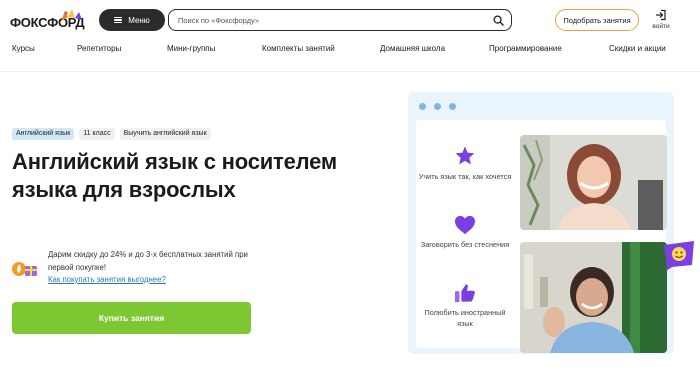 The height and width of the screenshot is (375, 700). What do you see at coordinates (191, 48) in the screenshot?
I see `nav-item-mini-groups: Мини-группы` at bounding box center [191, 48].